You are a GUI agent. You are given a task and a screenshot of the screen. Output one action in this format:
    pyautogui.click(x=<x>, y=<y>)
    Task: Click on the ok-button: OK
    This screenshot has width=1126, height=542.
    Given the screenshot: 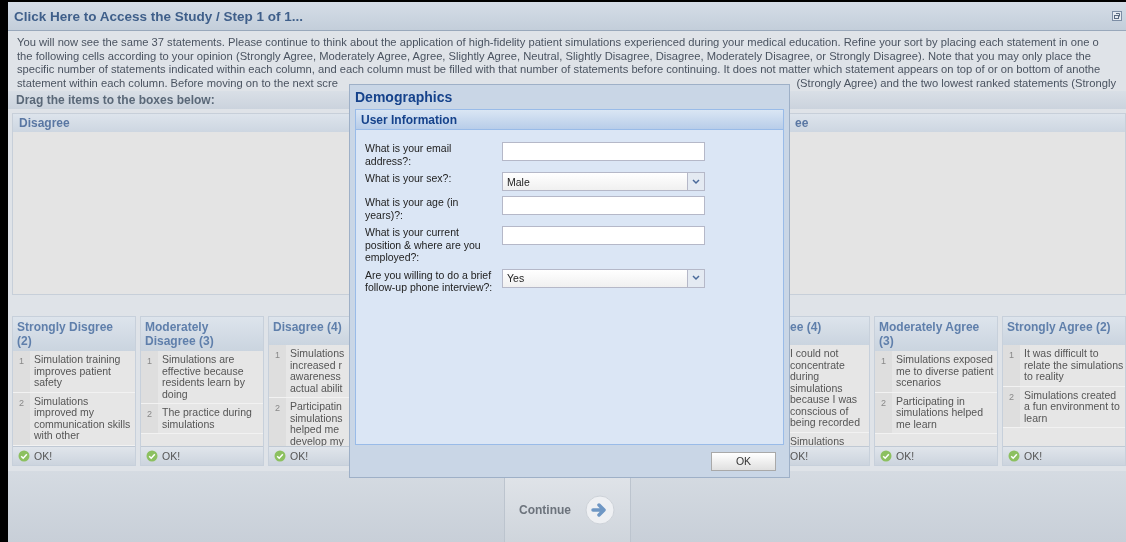 What is the action you would take?
    pyautogui.click(x=743, y=461)
    